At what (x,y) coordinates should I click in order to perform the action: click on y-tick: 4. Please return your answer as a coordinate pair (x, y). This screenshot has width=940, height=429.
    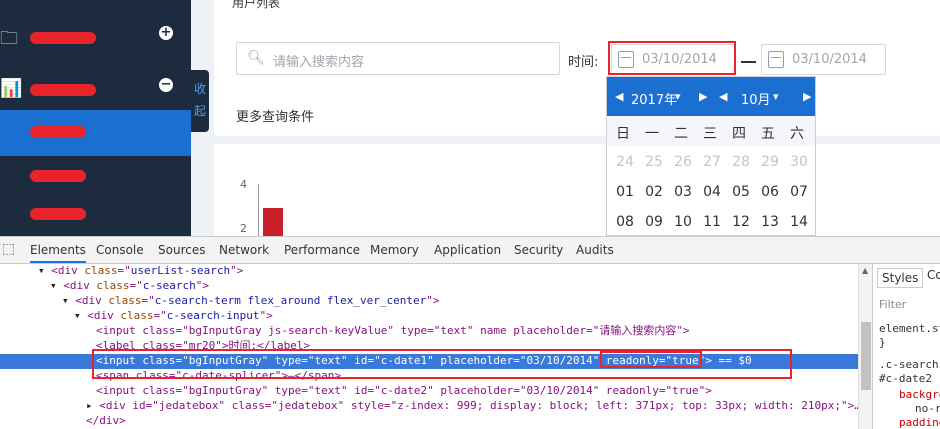
    Looking at the image, I should click on (243, 184).